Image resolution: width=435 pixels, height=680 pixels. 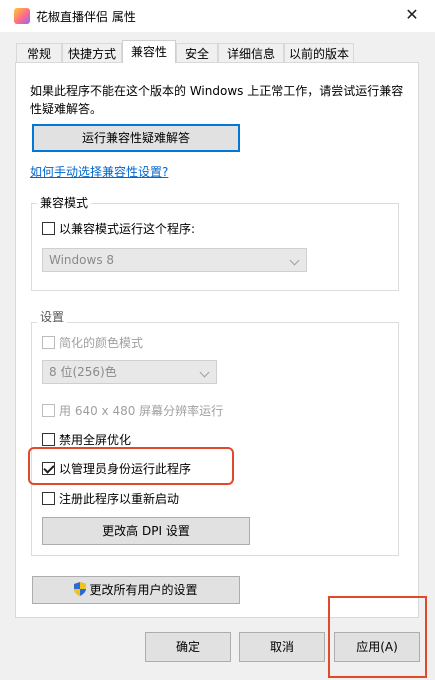 I want to click on tab-previous-versions: 以前的版本, so click(x=319, y=53).